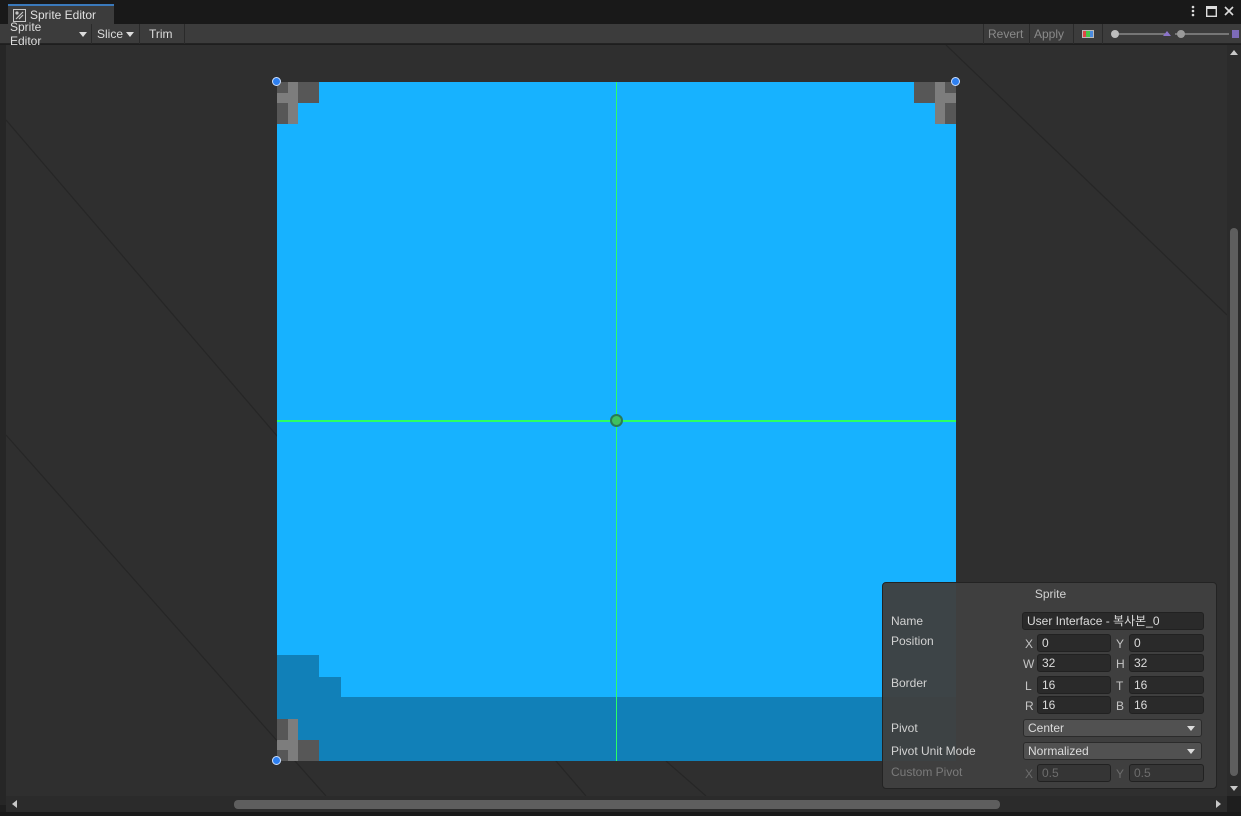 Image resolution: width=1241 pixels, height=816 pixels. I want to click on resize-handle-top-left, so click(276, 81).